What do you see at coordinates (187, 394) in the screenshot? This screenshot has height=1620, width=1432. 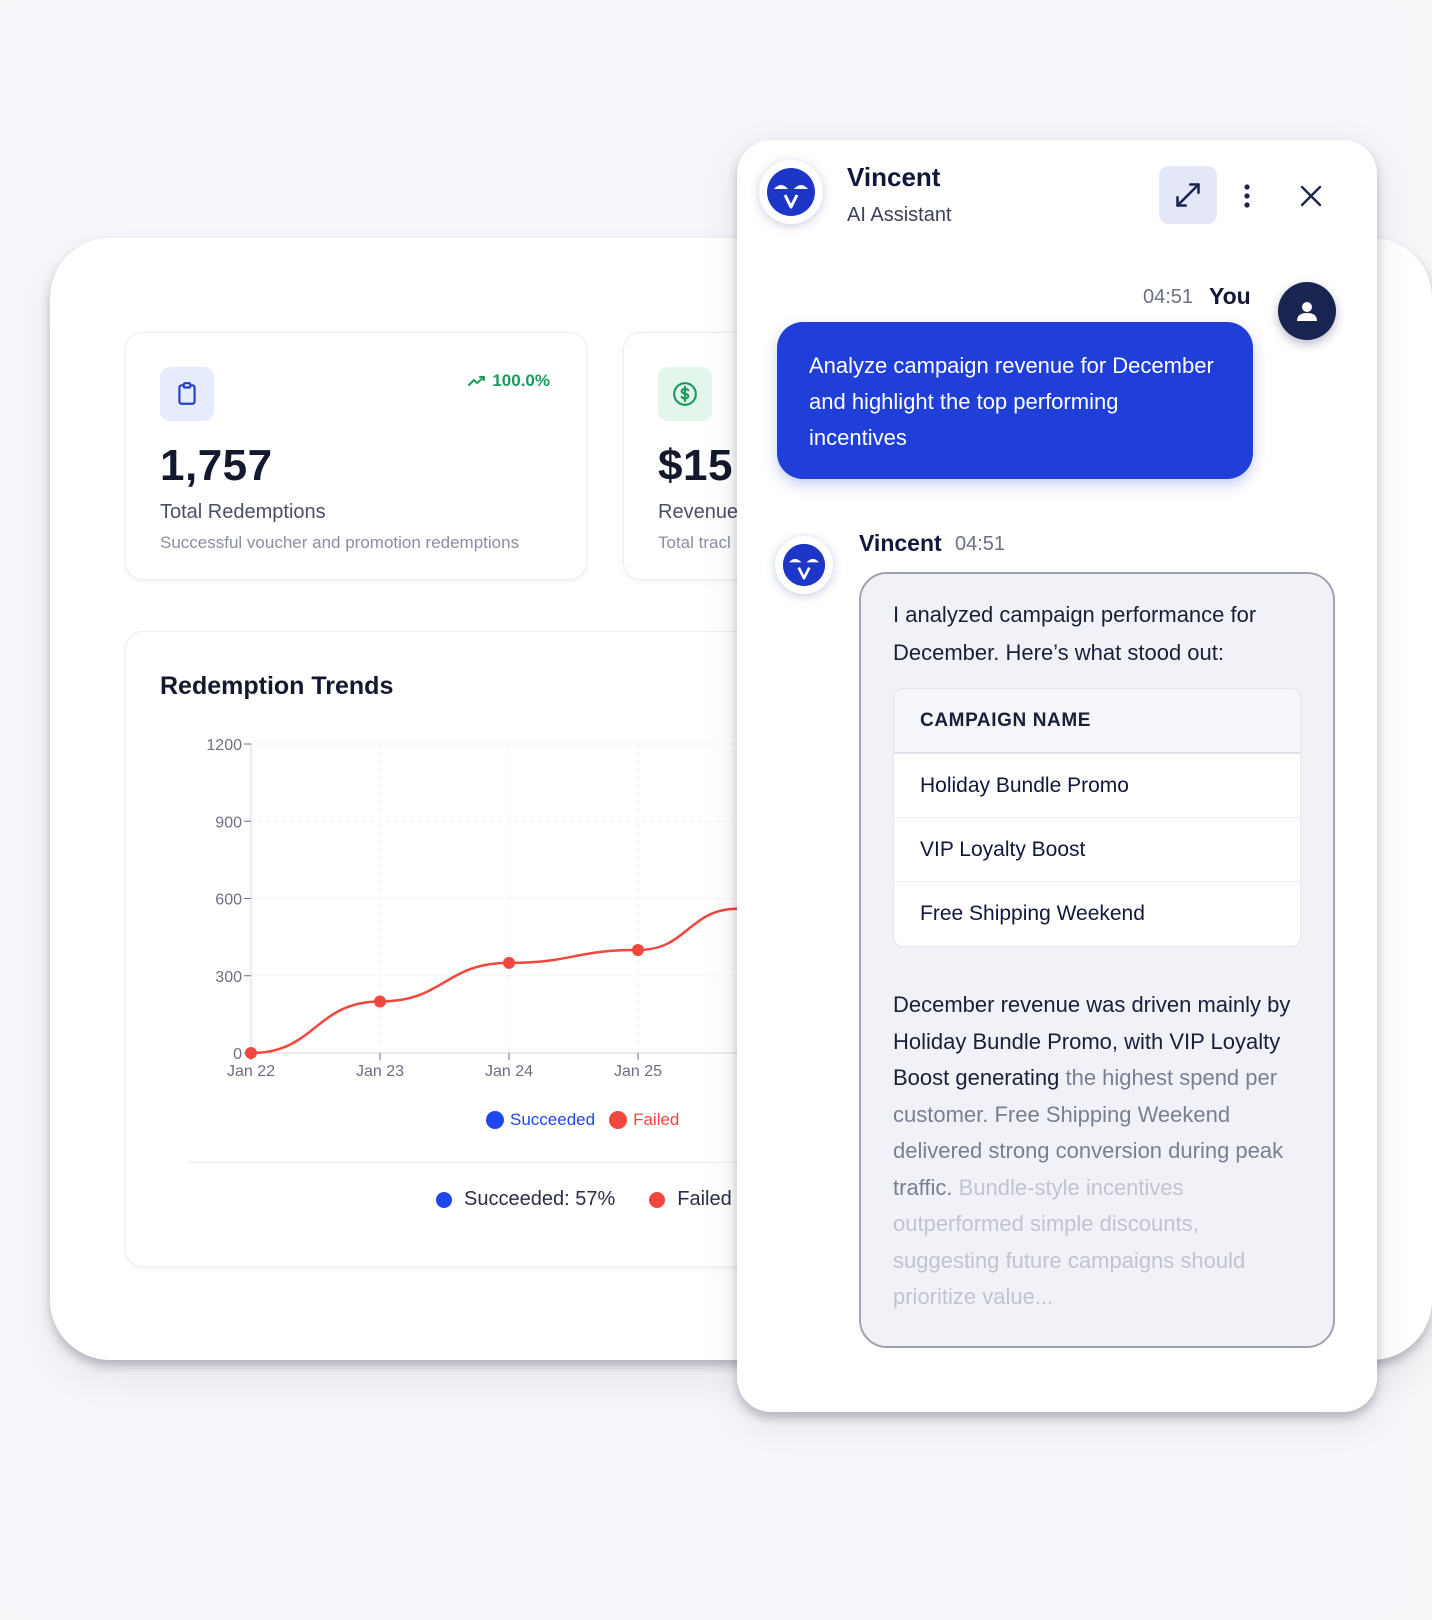 I see `clipboard-icon` at bounding box center [187, 394].